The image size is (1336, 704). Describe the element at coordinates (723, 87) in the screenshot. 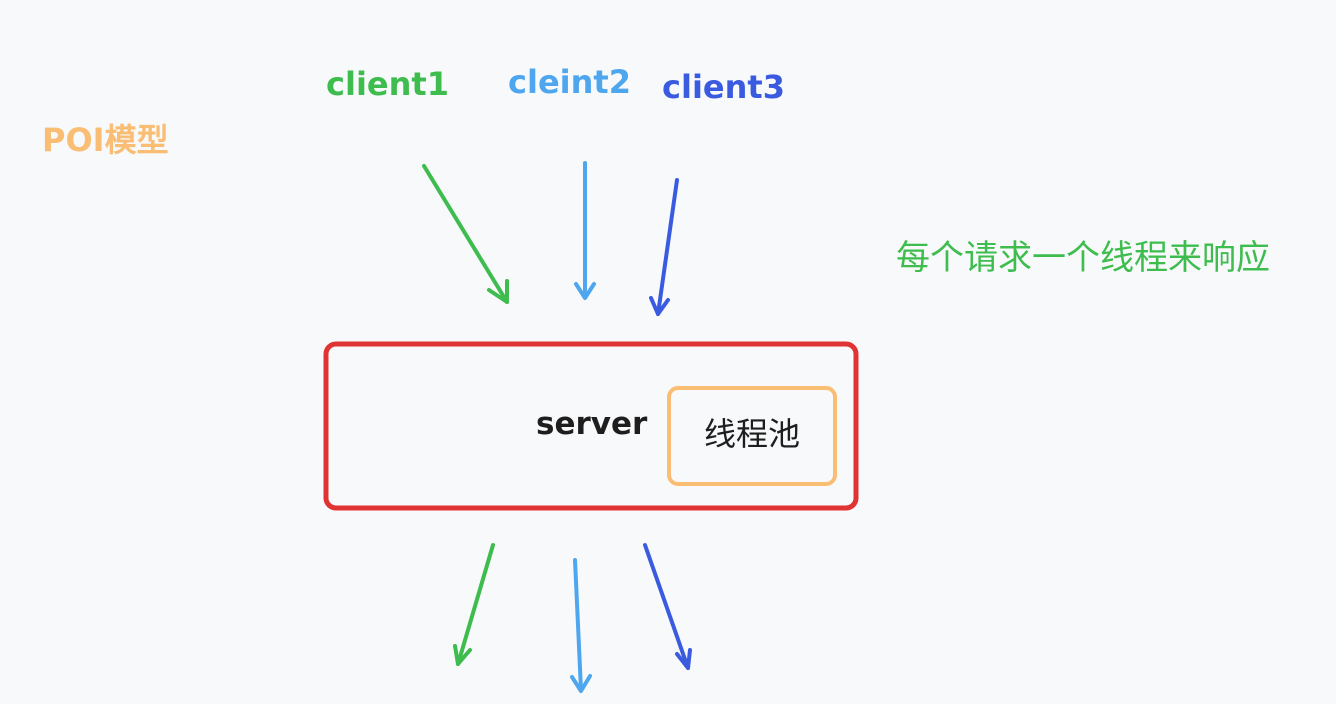

I see `client3-label: client3` at that location.